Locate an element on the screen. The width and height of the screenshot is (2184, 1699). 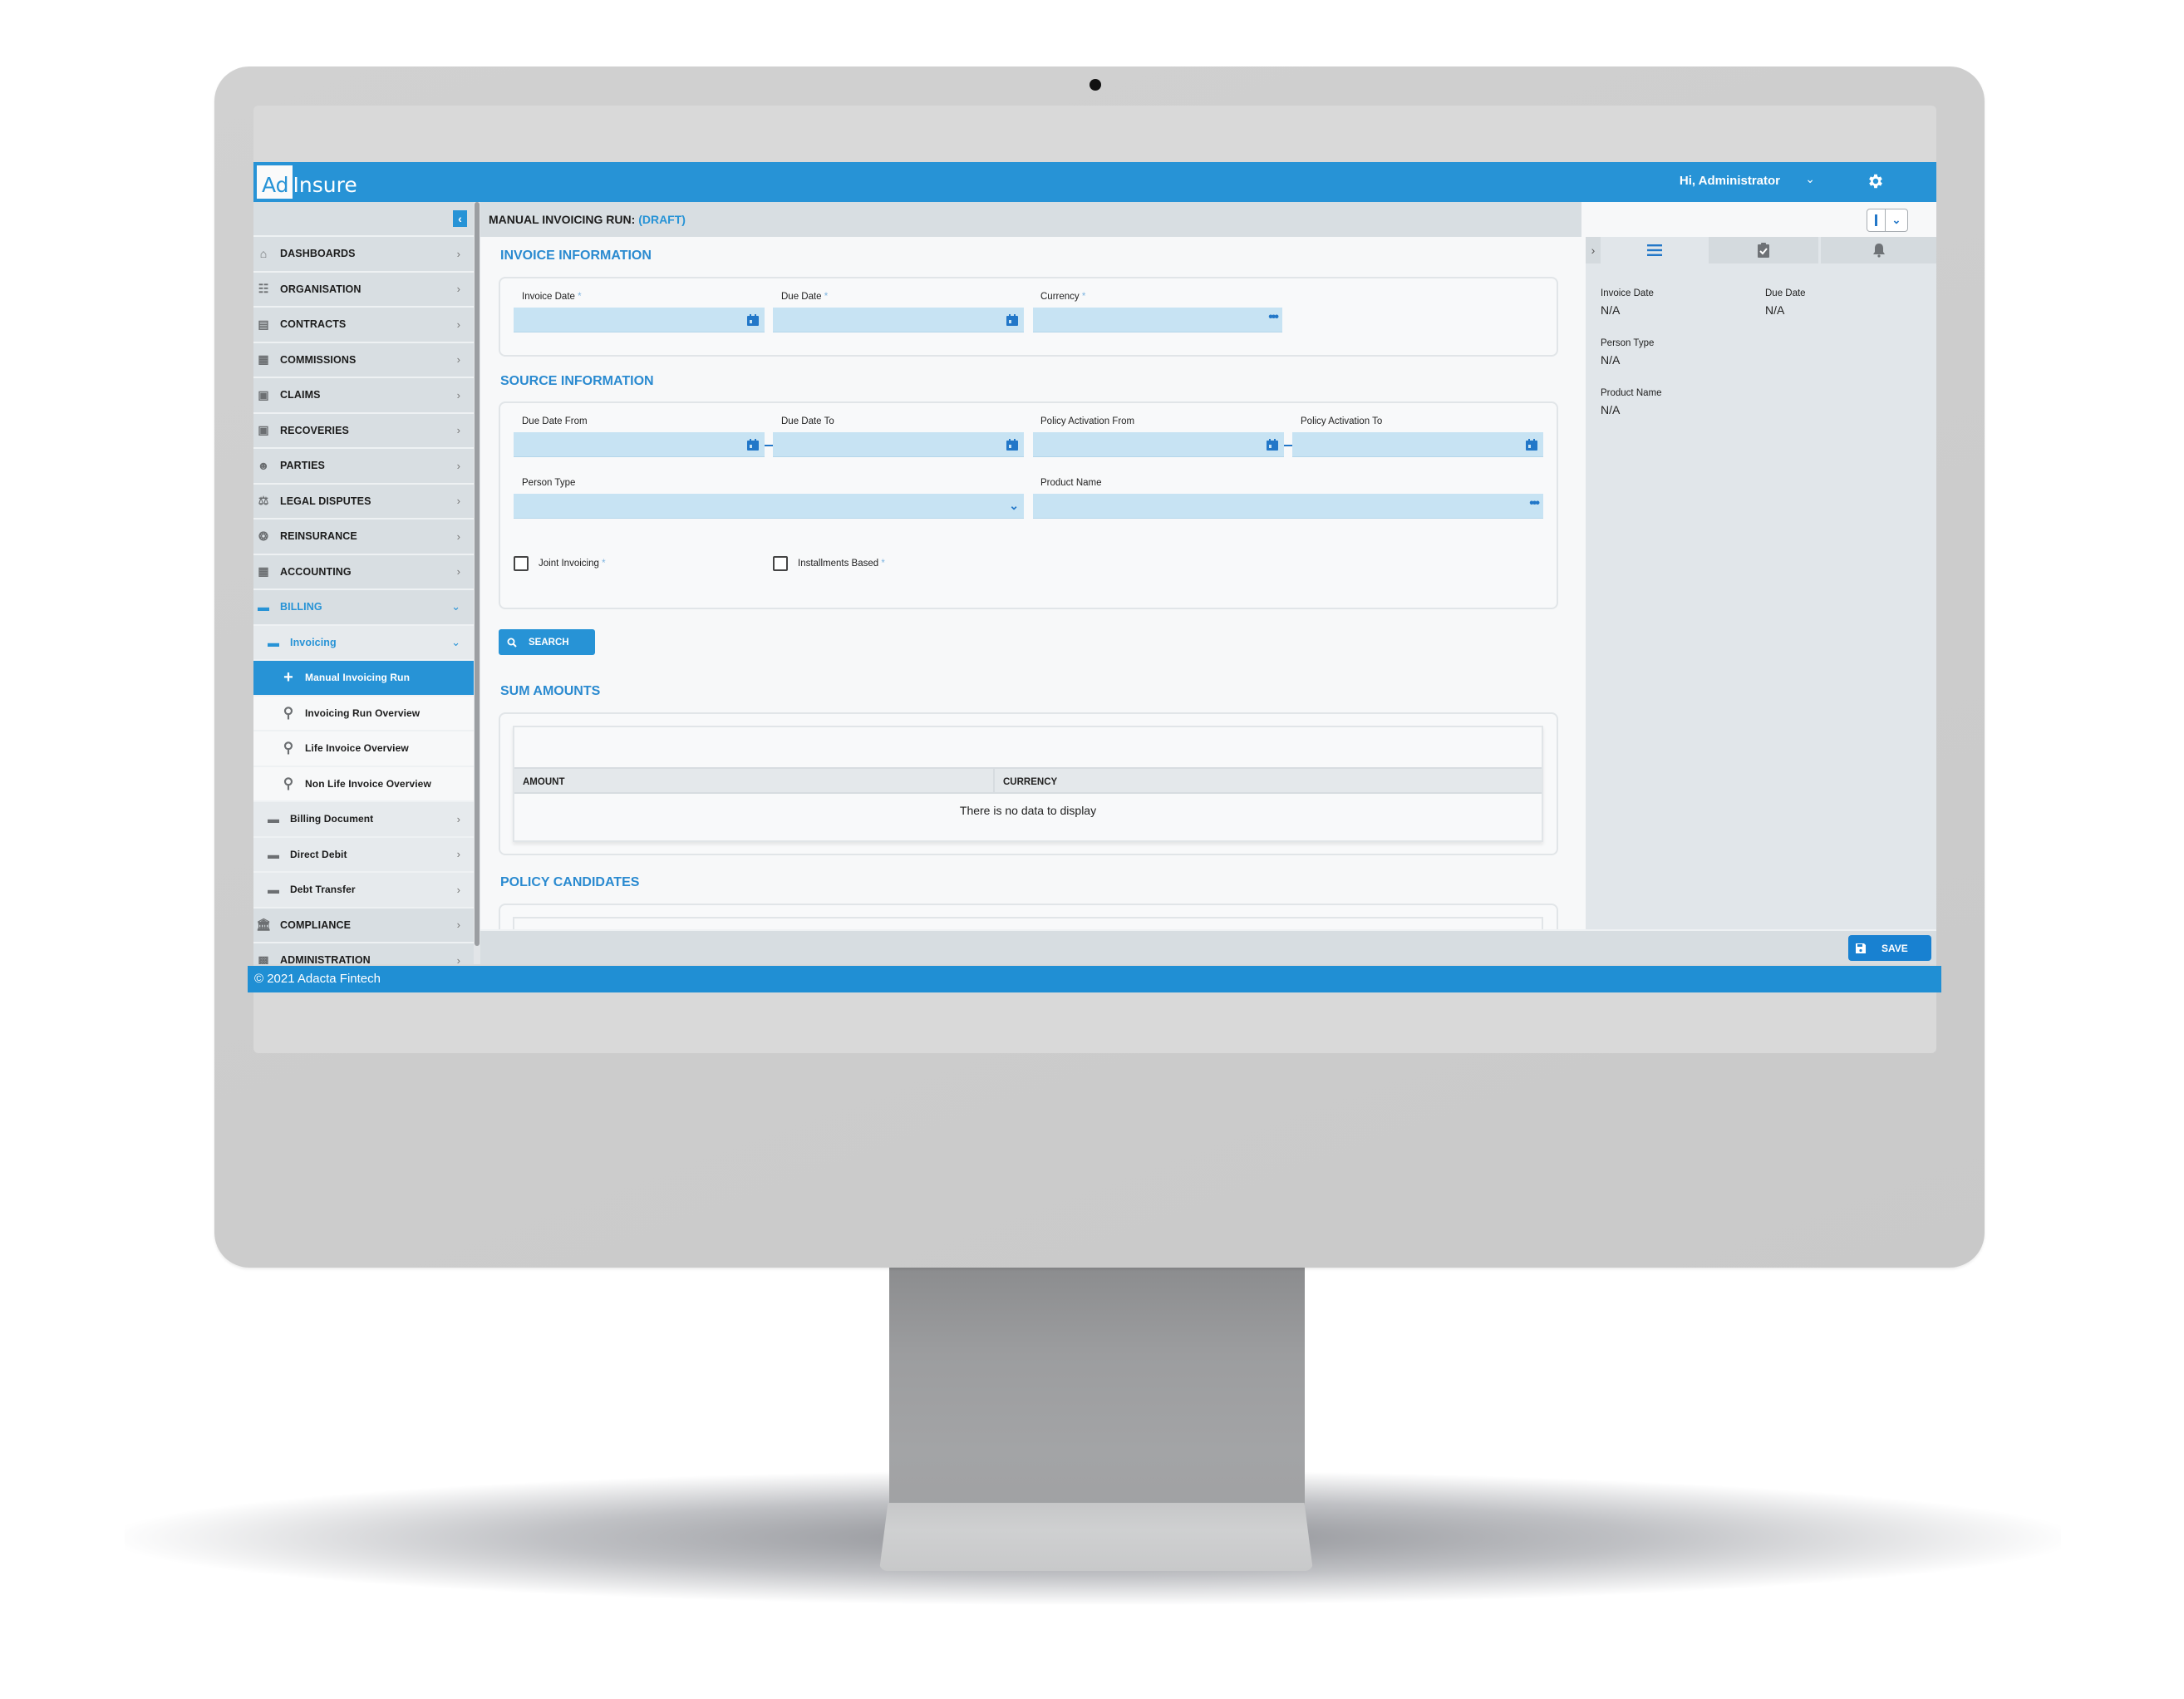
contract-icon: ▤ is located at coordinates (263, 324).